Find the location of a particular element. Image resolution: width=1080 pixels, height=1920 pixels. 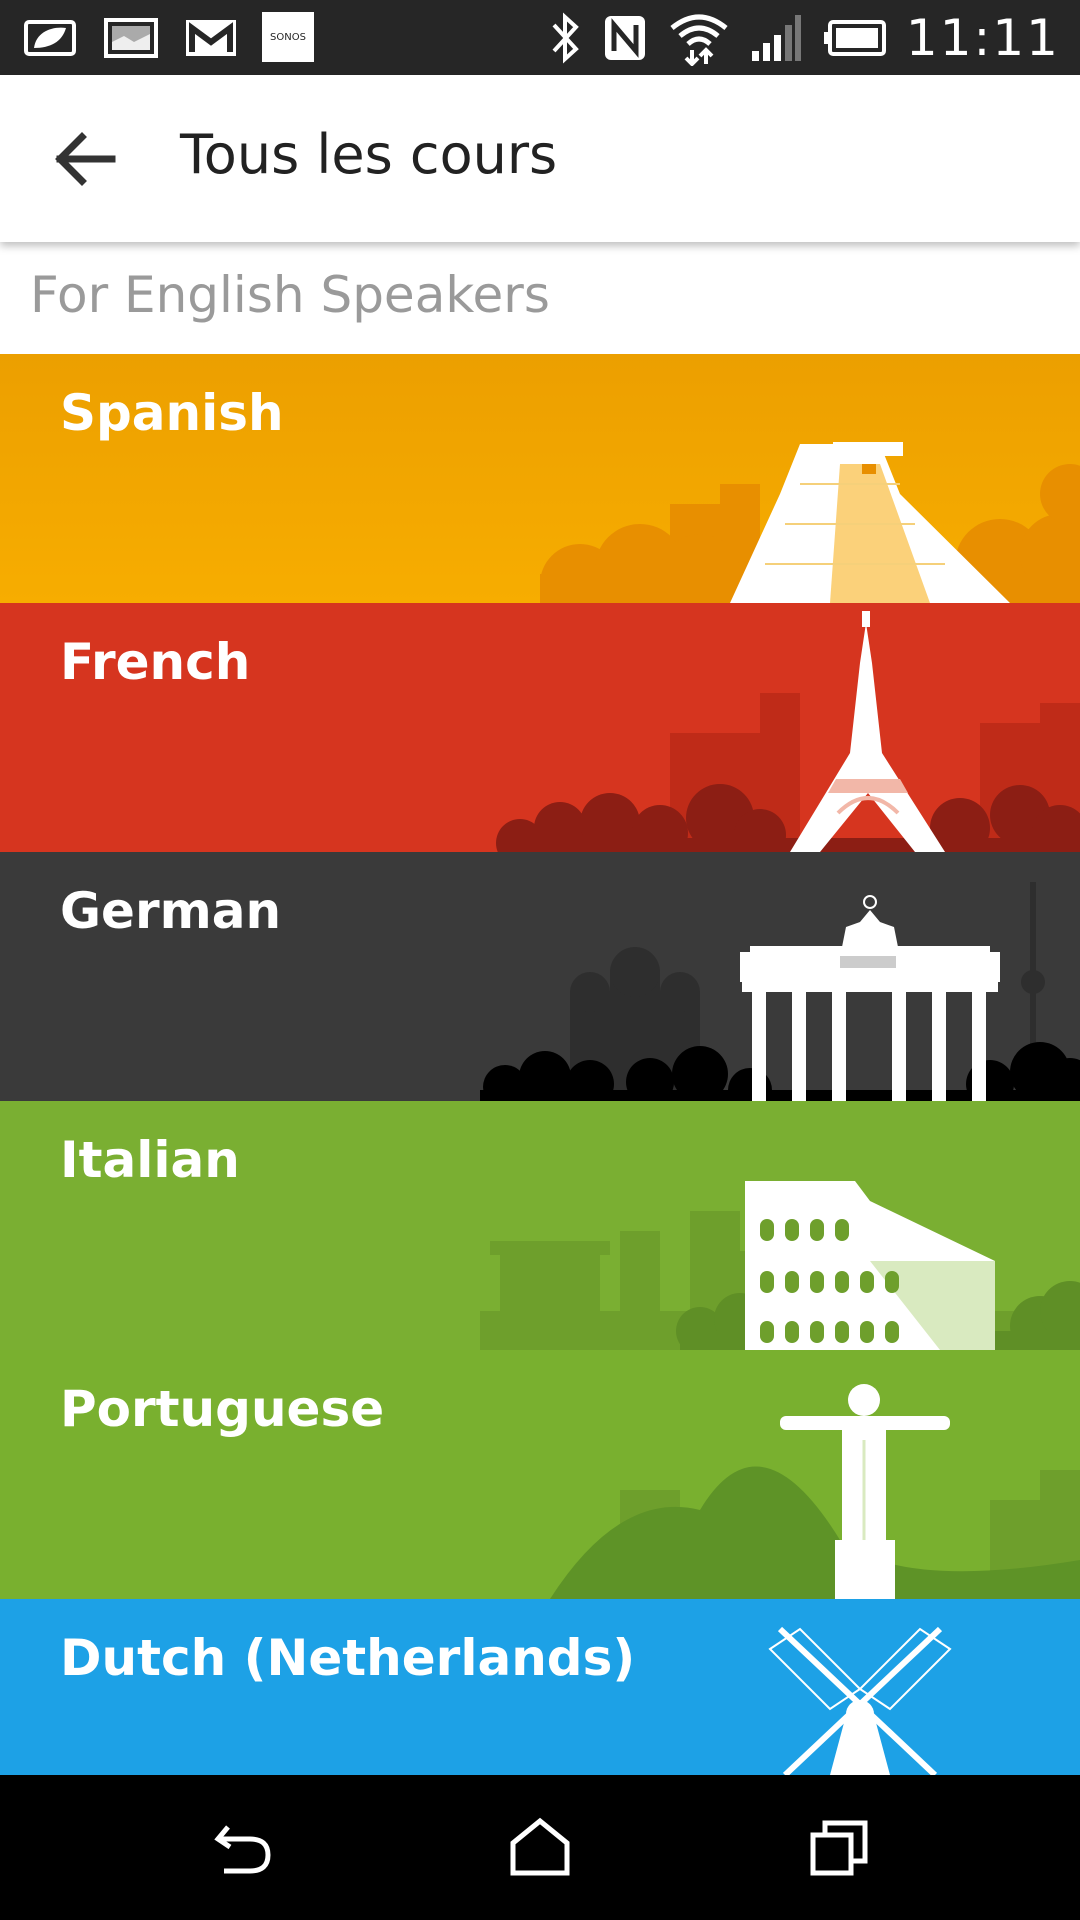

navigation-bar is located at coordinates (540, 1847).